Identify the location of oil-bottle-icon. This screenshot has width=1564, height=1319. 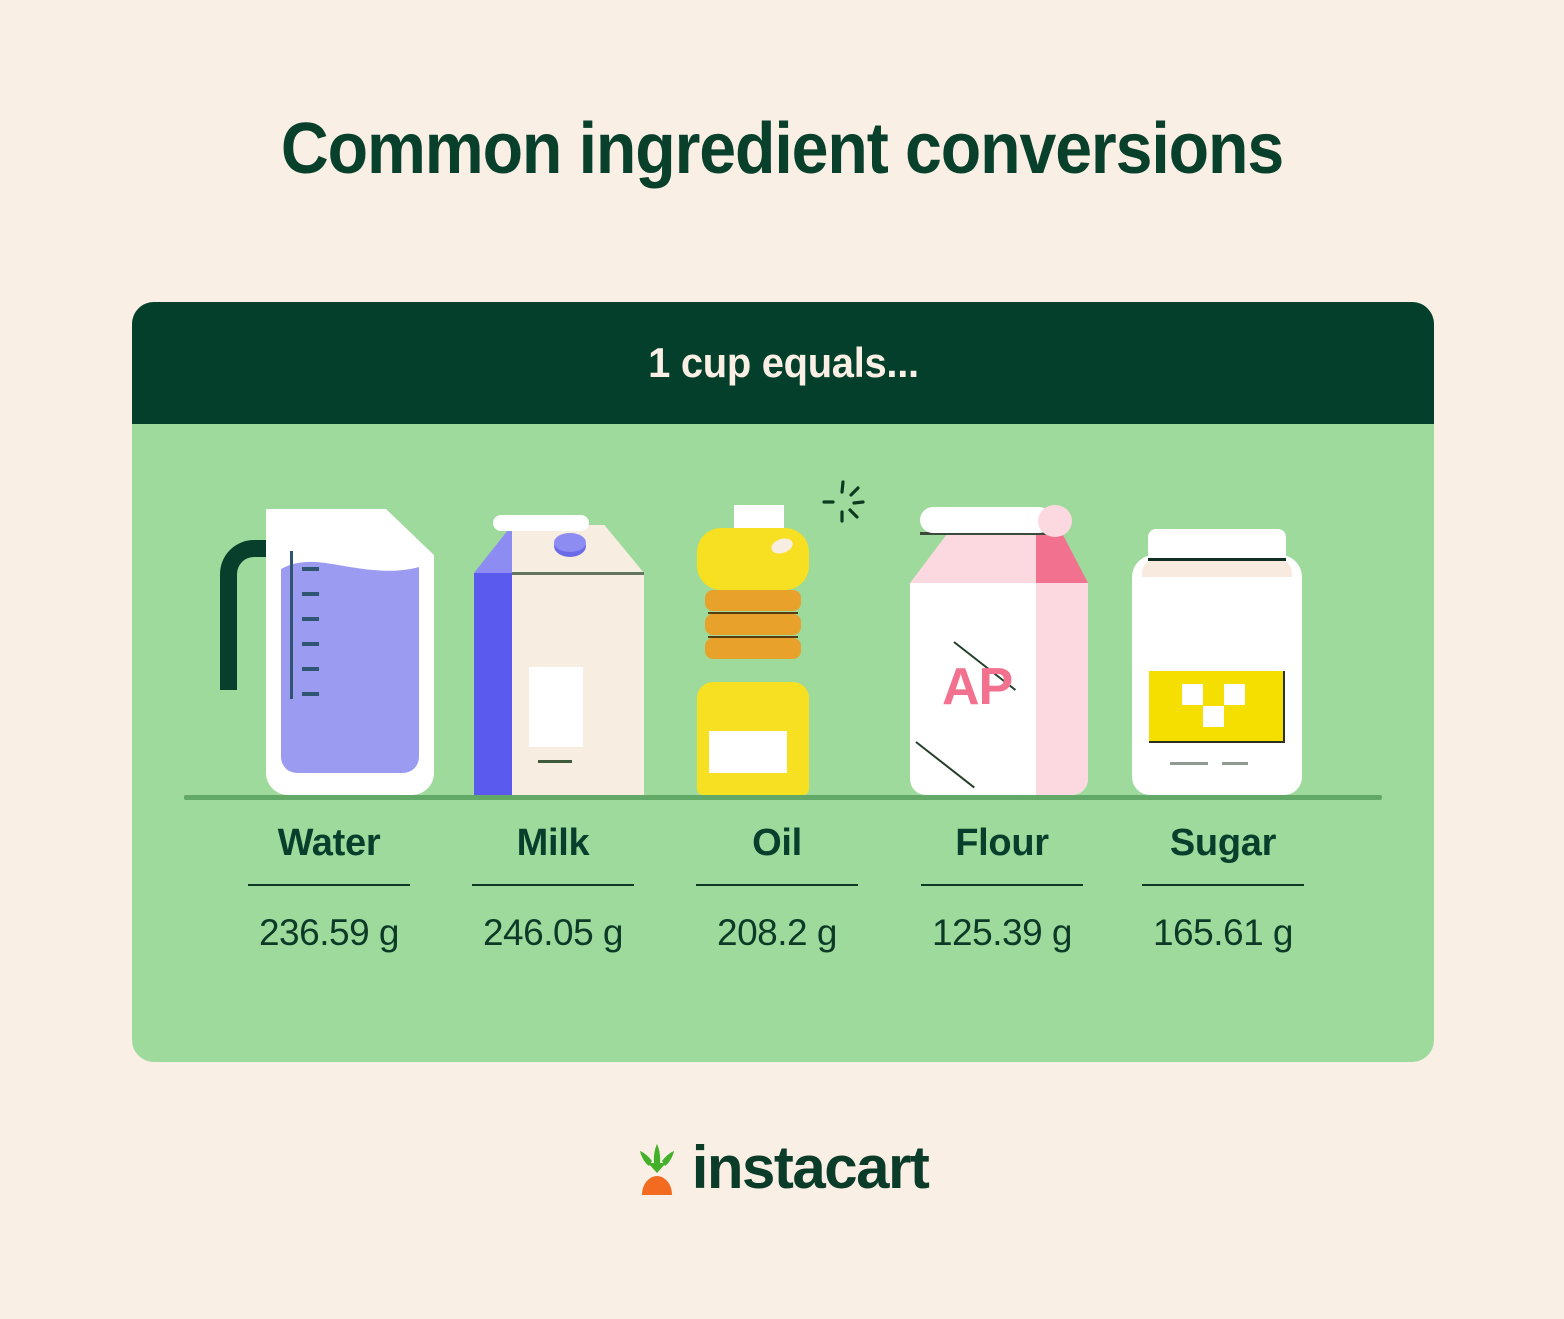
(778, 637).